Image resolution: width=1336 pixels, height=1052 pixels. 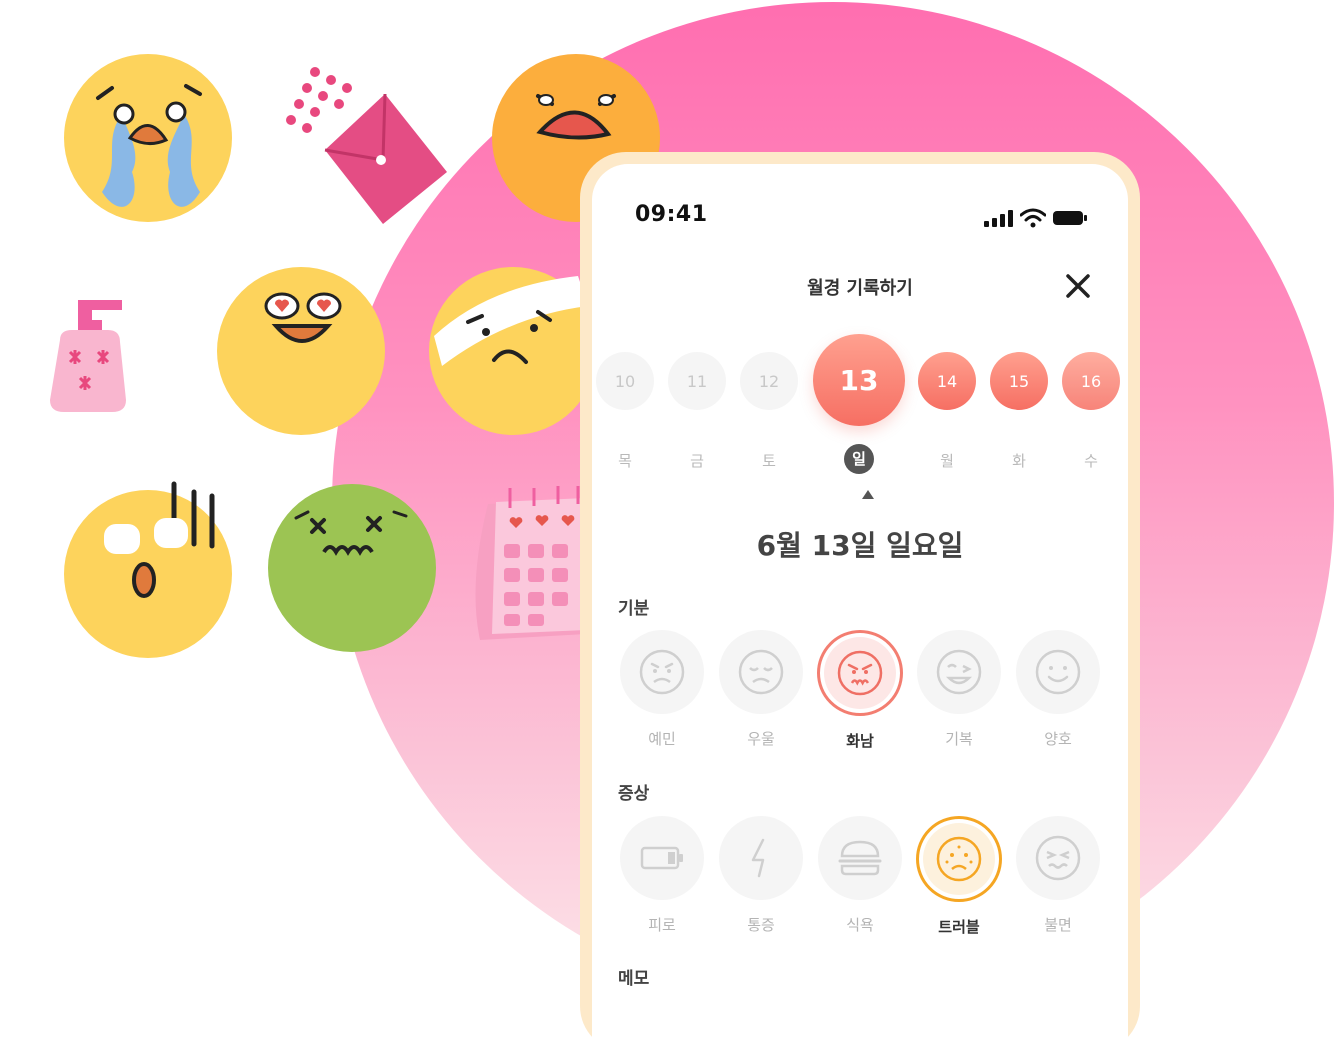 I want to click on date-item-selected: 13, so click(x=859, y=380).